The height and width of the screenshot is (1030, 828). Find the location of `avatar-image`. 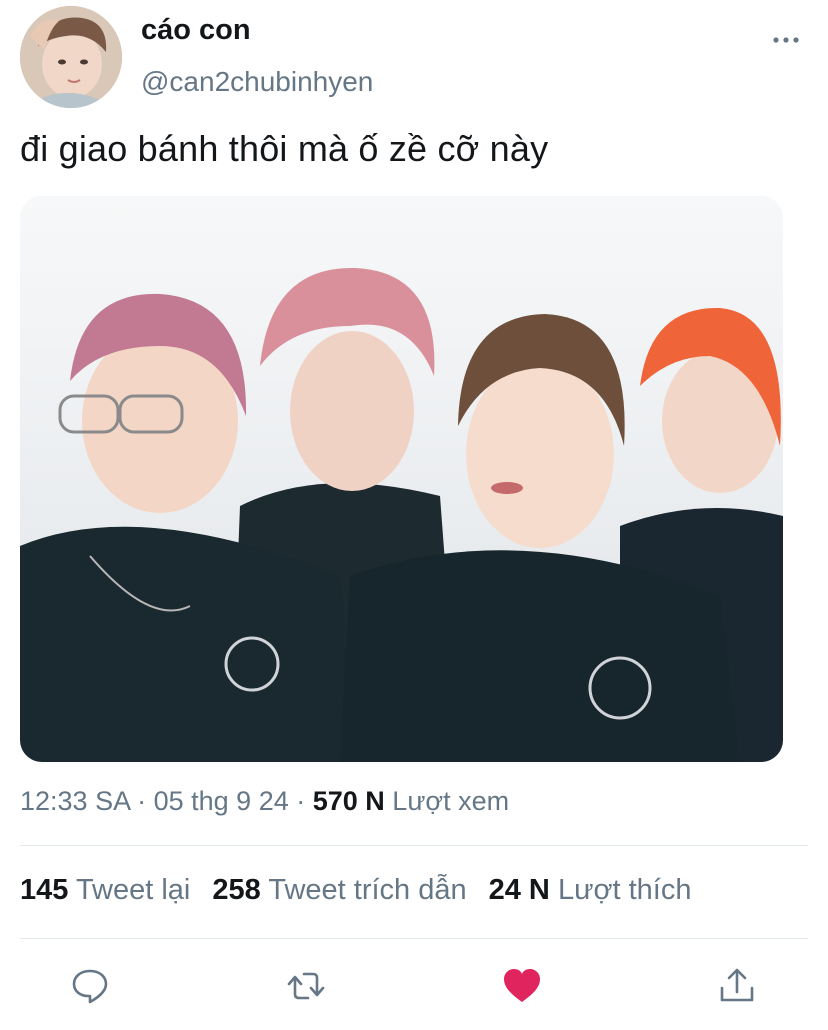

avatar-image is located at coordinates (71, 57).